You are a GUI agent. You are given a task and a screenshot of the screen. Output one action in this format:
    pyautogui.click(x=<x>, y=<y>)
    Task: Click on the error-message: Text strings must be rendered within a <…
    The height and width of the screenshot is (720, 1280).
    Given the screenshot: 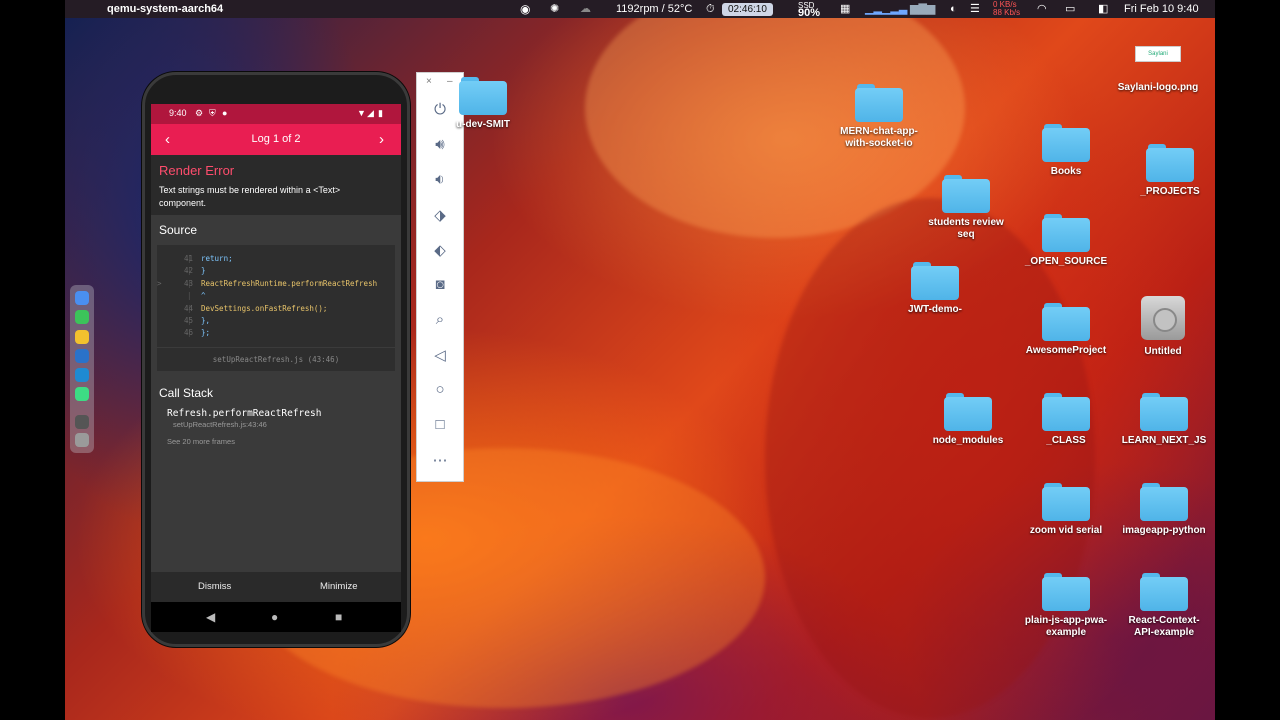 What is the action you would take?
    pyautogui.click(x=250, y=196)
    